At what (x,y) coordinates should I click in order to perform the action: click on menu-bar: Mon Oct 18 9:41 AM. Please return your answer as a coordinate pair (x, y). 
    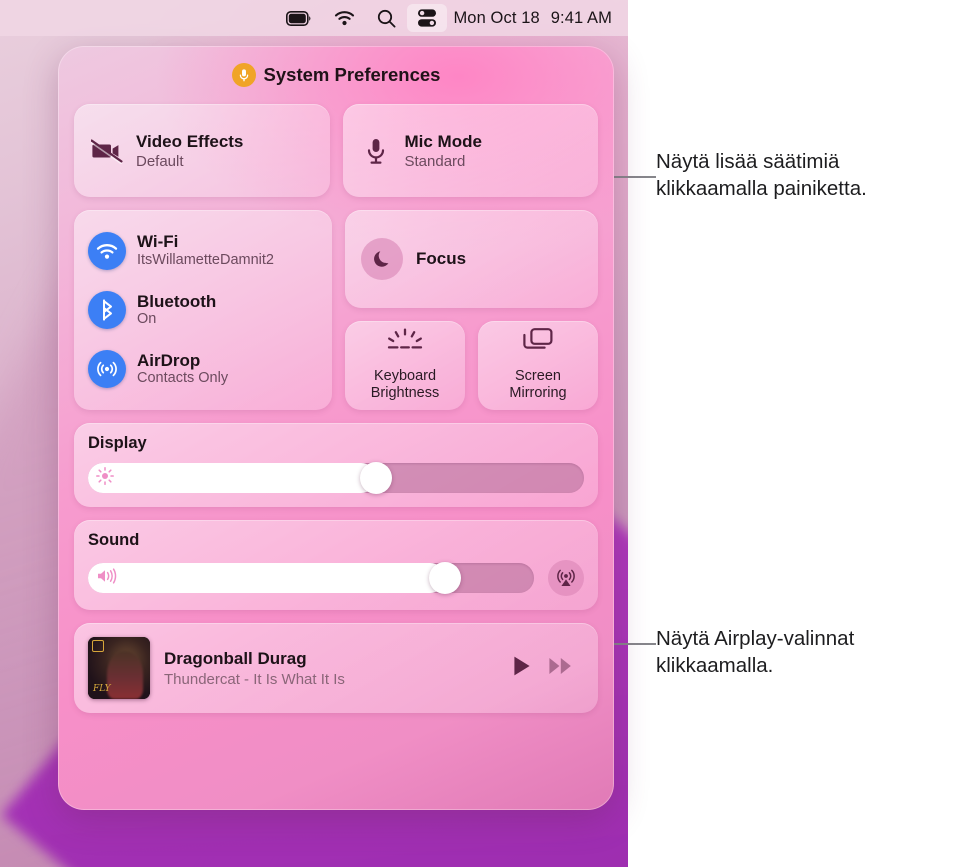
    Looking at the image, I should click on (314, 18).